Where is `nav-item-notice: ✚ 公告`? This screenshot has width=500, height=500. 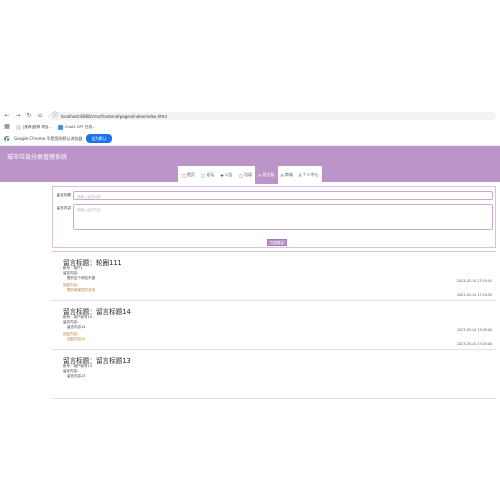 nav-item-notice: ✚ 公告 is located at coordinates (226, 175).